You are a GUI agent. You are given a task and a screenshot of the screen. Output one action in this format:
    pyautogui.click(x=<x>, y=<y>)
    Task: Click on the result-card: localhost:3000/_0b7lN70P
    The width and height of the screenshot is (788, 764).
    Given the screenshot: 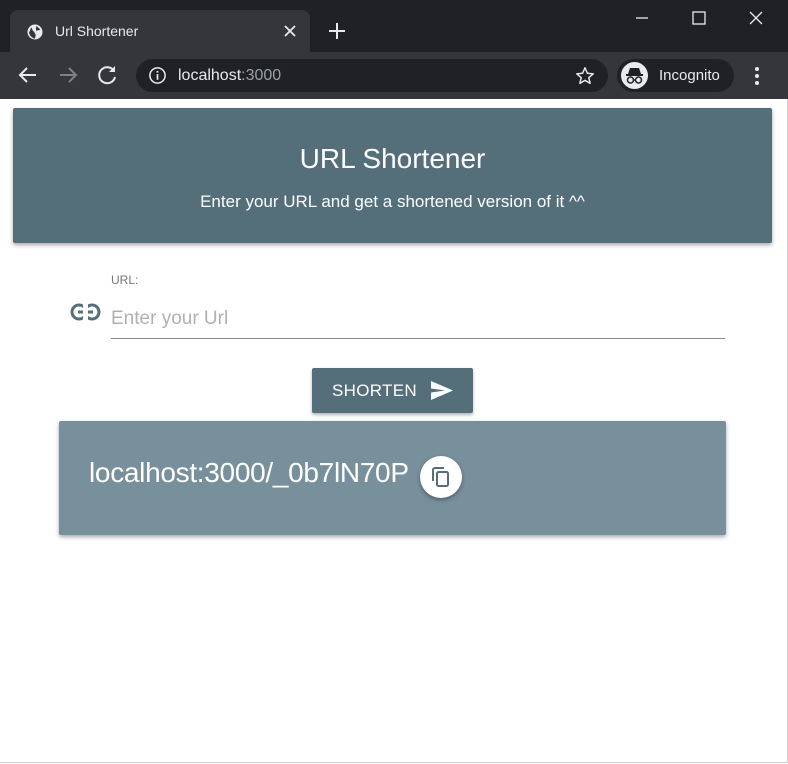 What is the action you would take?
    pyautogui.click(x=392, y=478)
    